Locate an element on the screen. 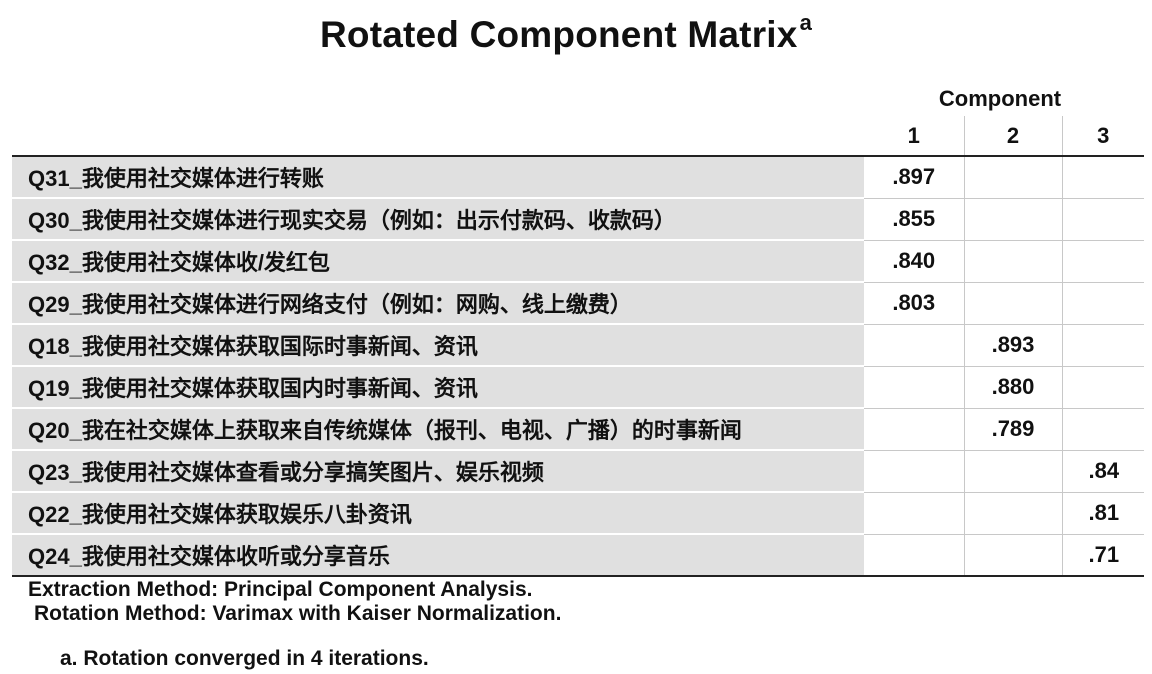 This screenshot has height=674, width=1152. table-row: Q19_我使用社交媒体获取国内时事新闻、资讯 .880 is located at coordinates (578, 387).